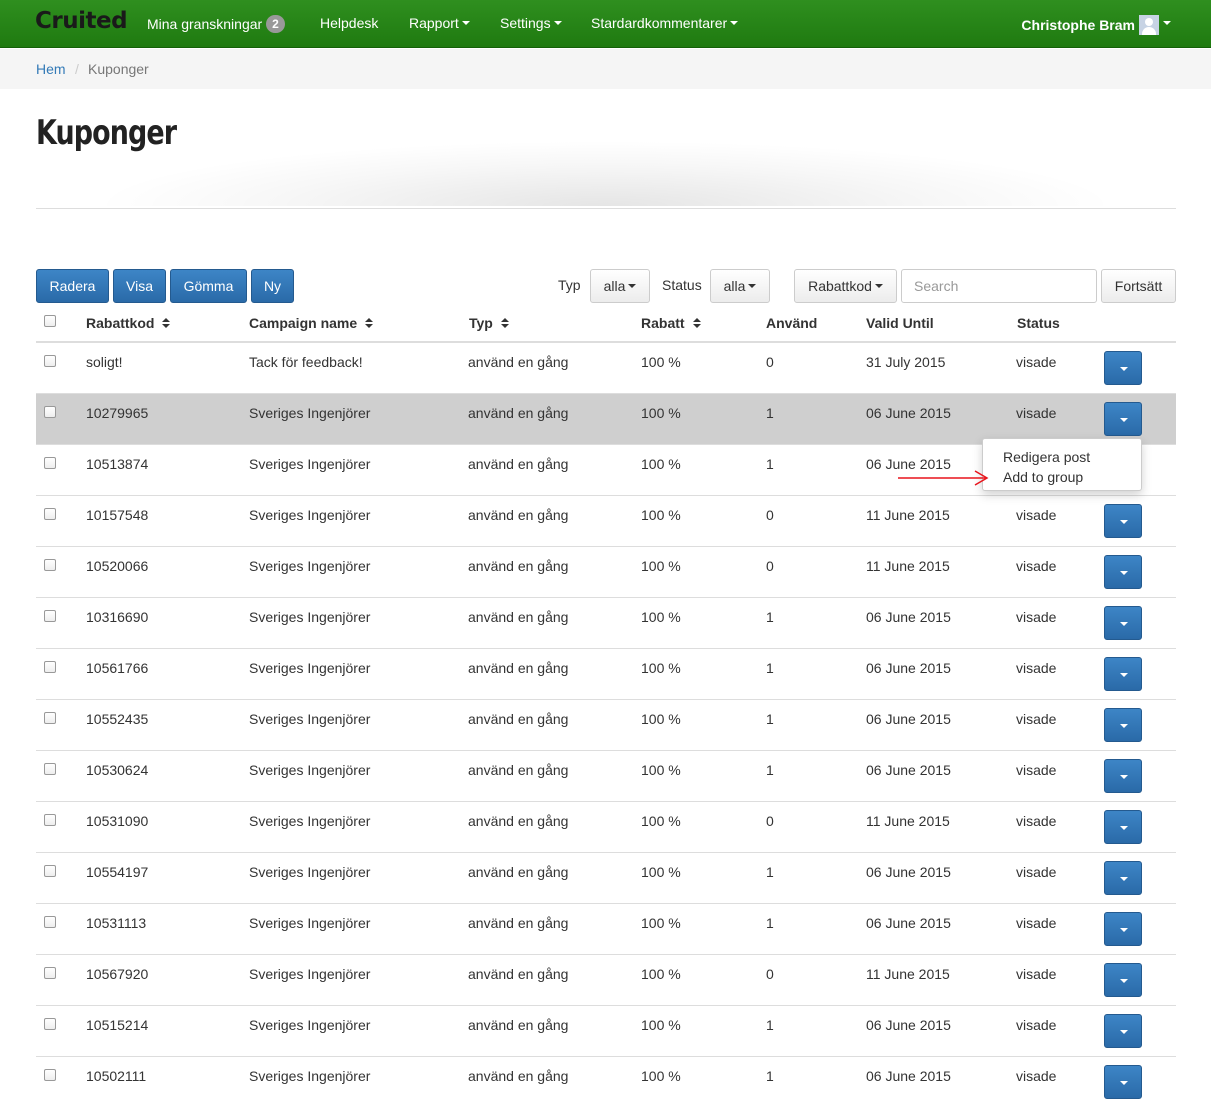 This screenshot has width=1211, height=1104. Describe the element at coordinates (72, 286) in the screenshot. I see `delete-button: Radera` at that location.